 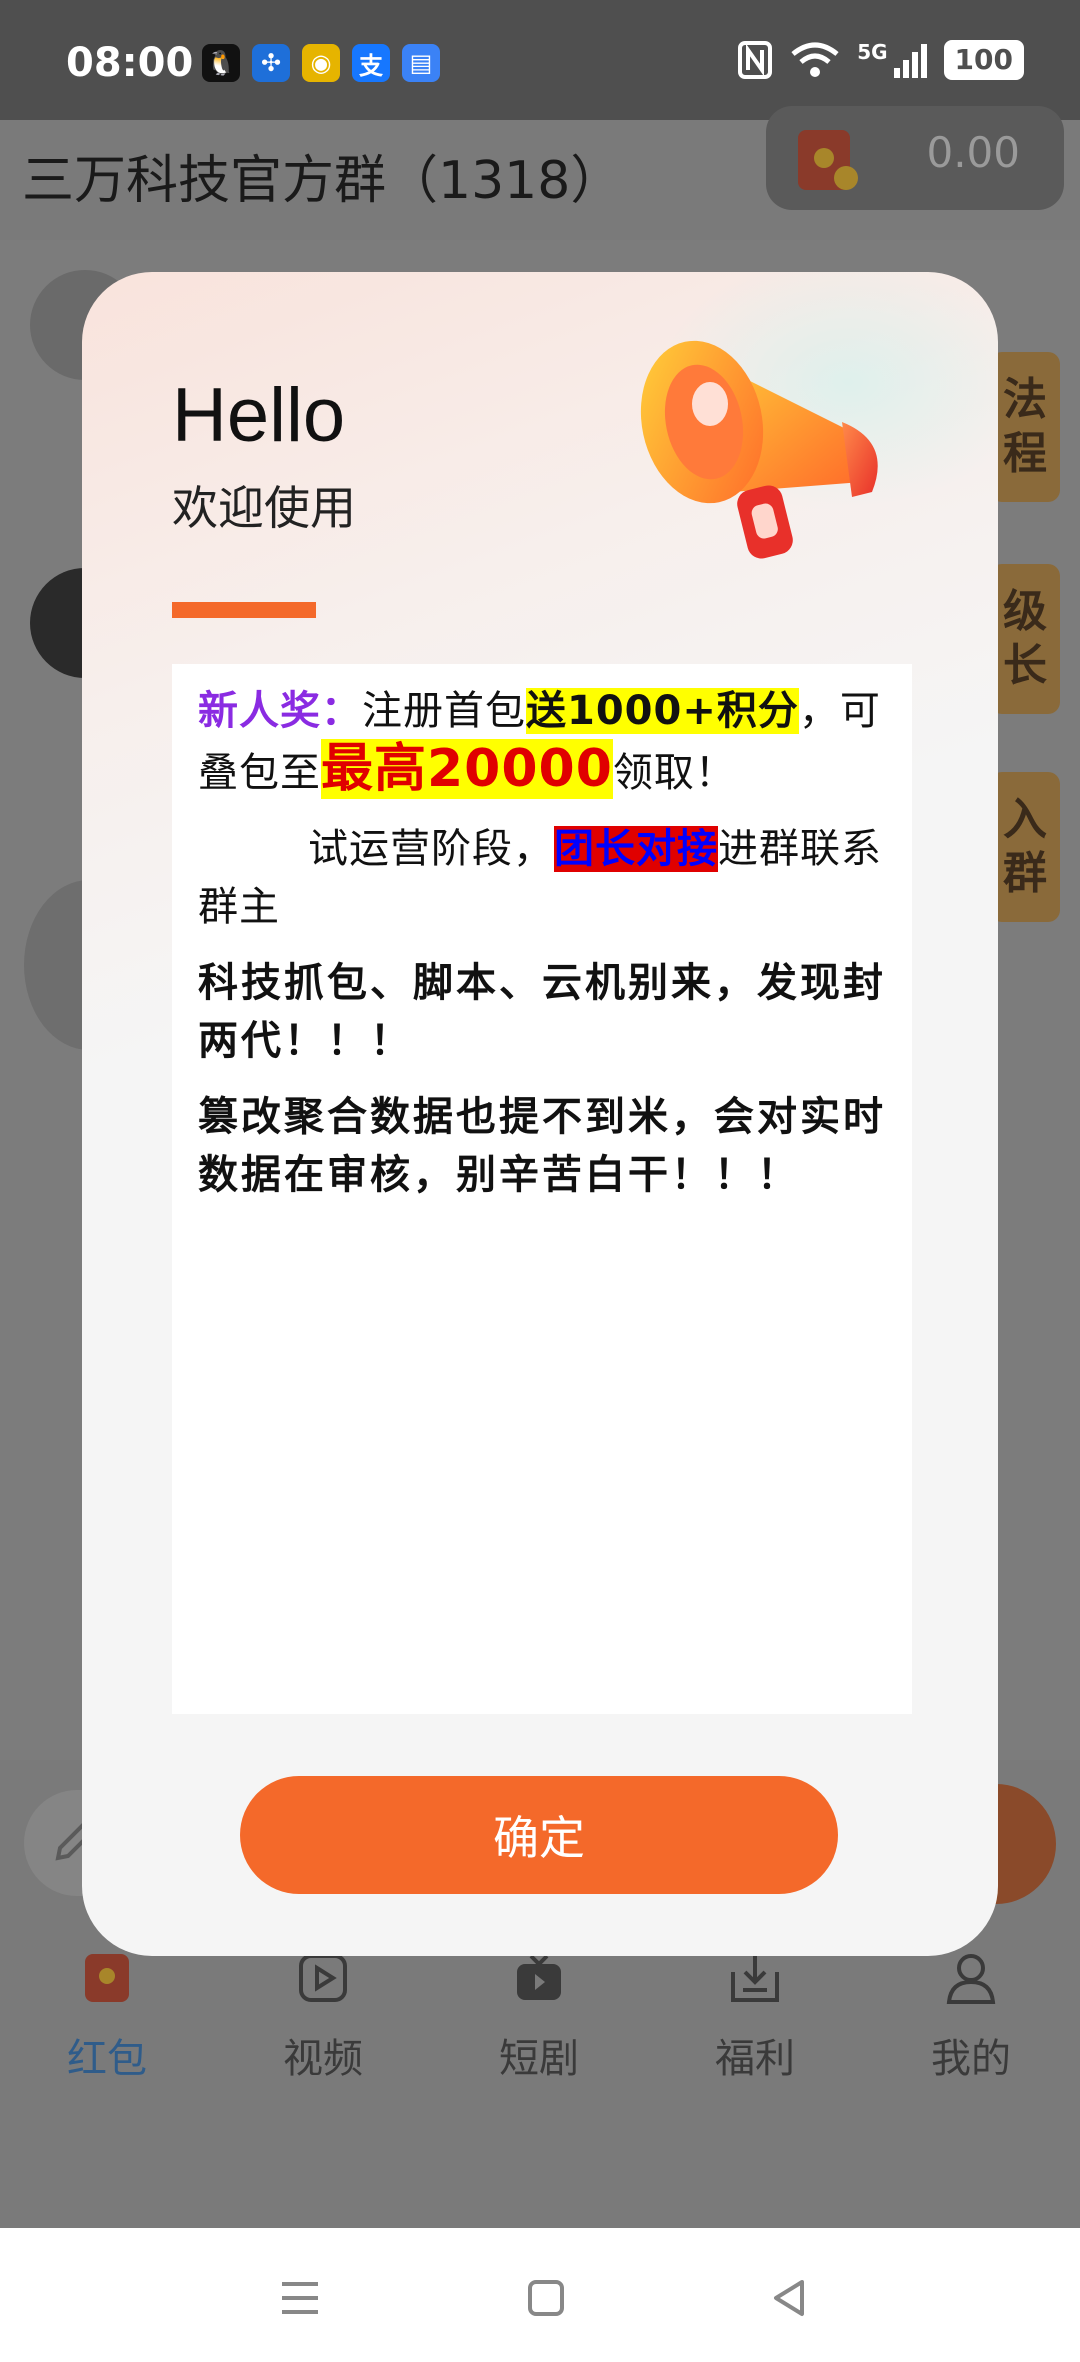 I want to click on notice-text: 注册首包, so click(x=444, y=711).